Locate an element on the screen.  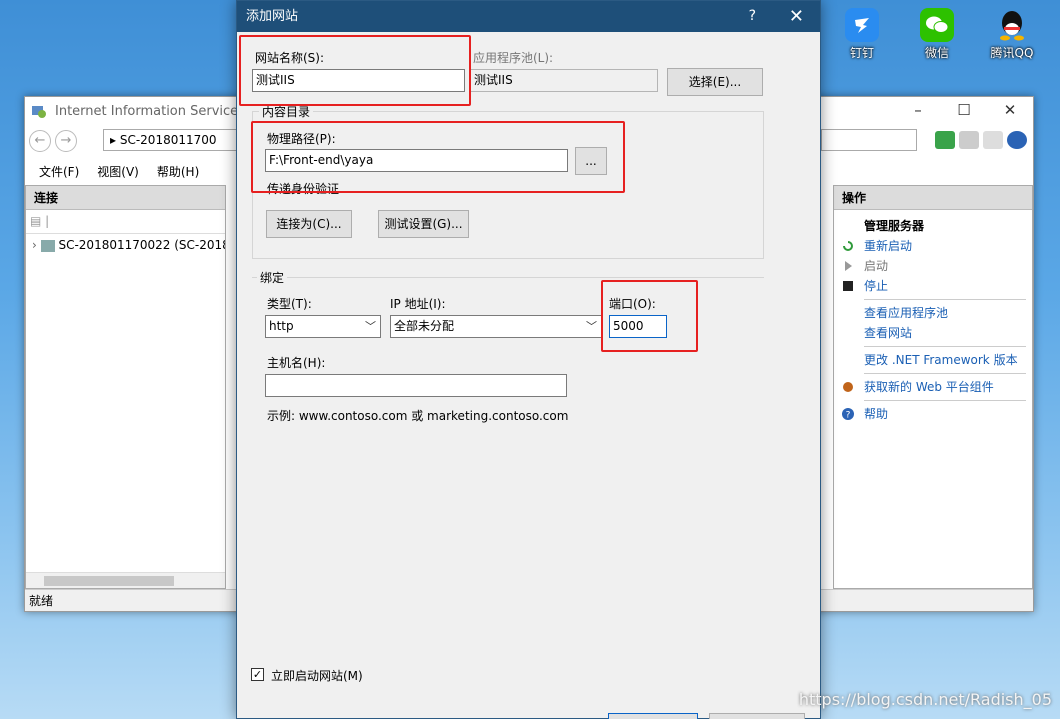
connections-header: 连接 is located at coordinates (125, 198).